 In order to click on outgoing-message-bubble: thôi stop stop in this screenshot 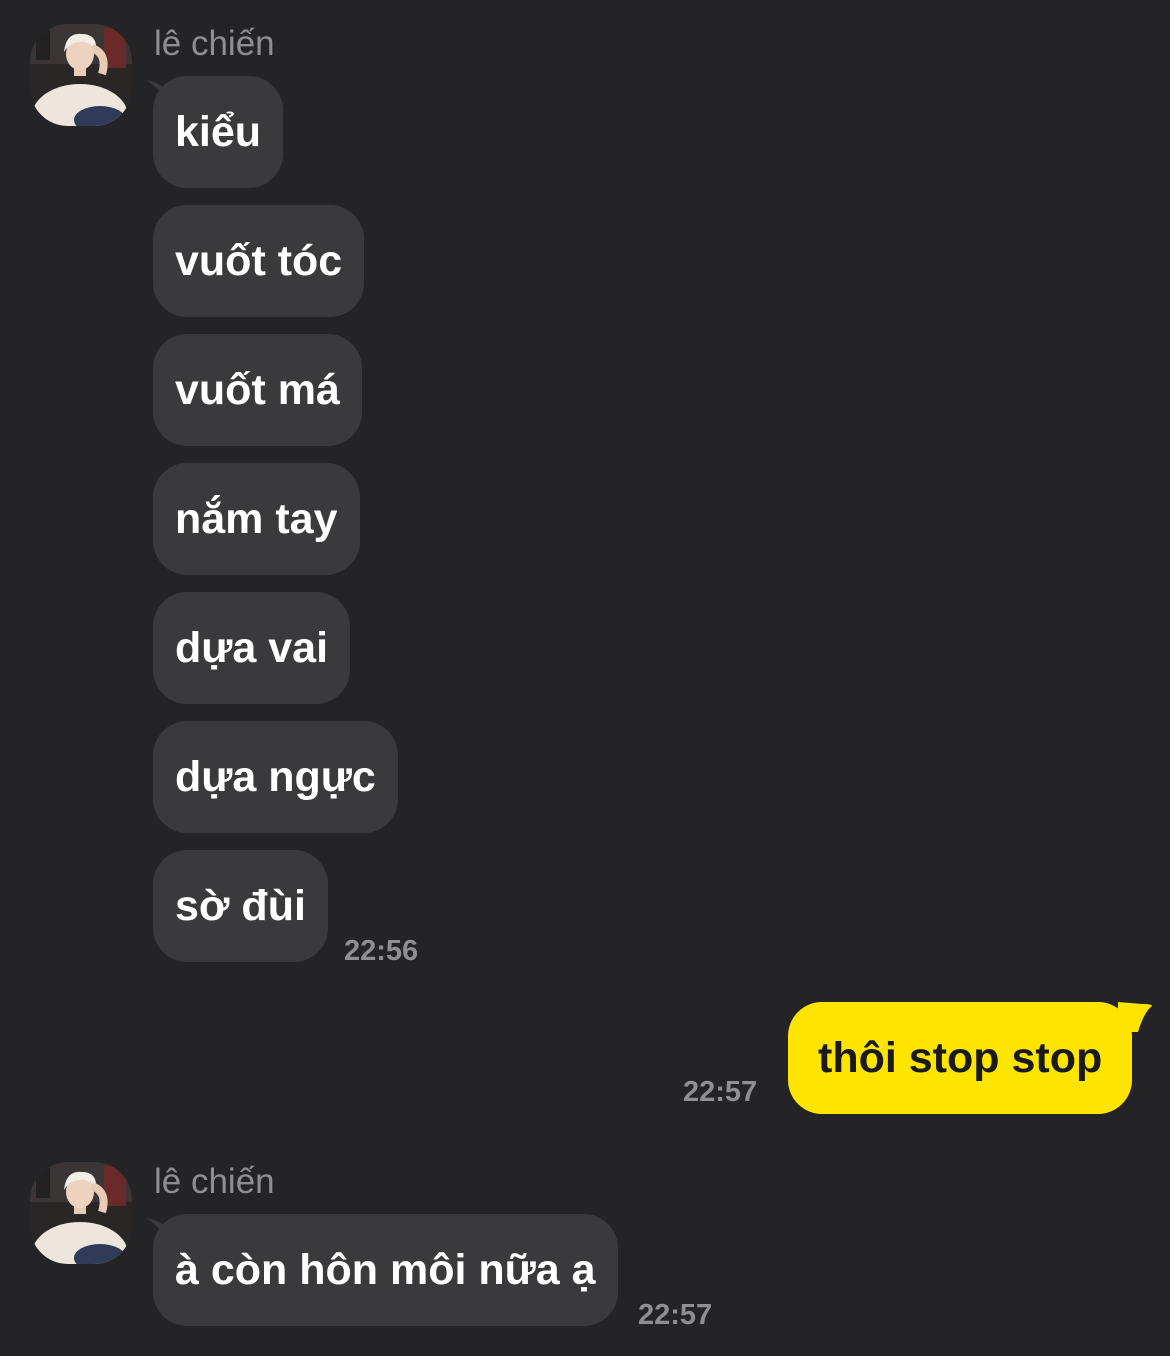, I will do `click(960, 1058)`.